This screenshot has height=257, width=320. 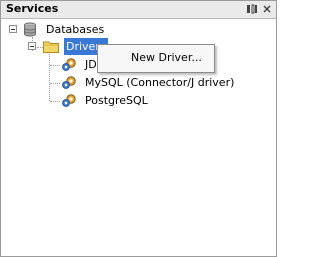 What do you see at coordinates (32, 8) in the screenshot?
I see `panel-title: Services` at bounding box center [32, 8].